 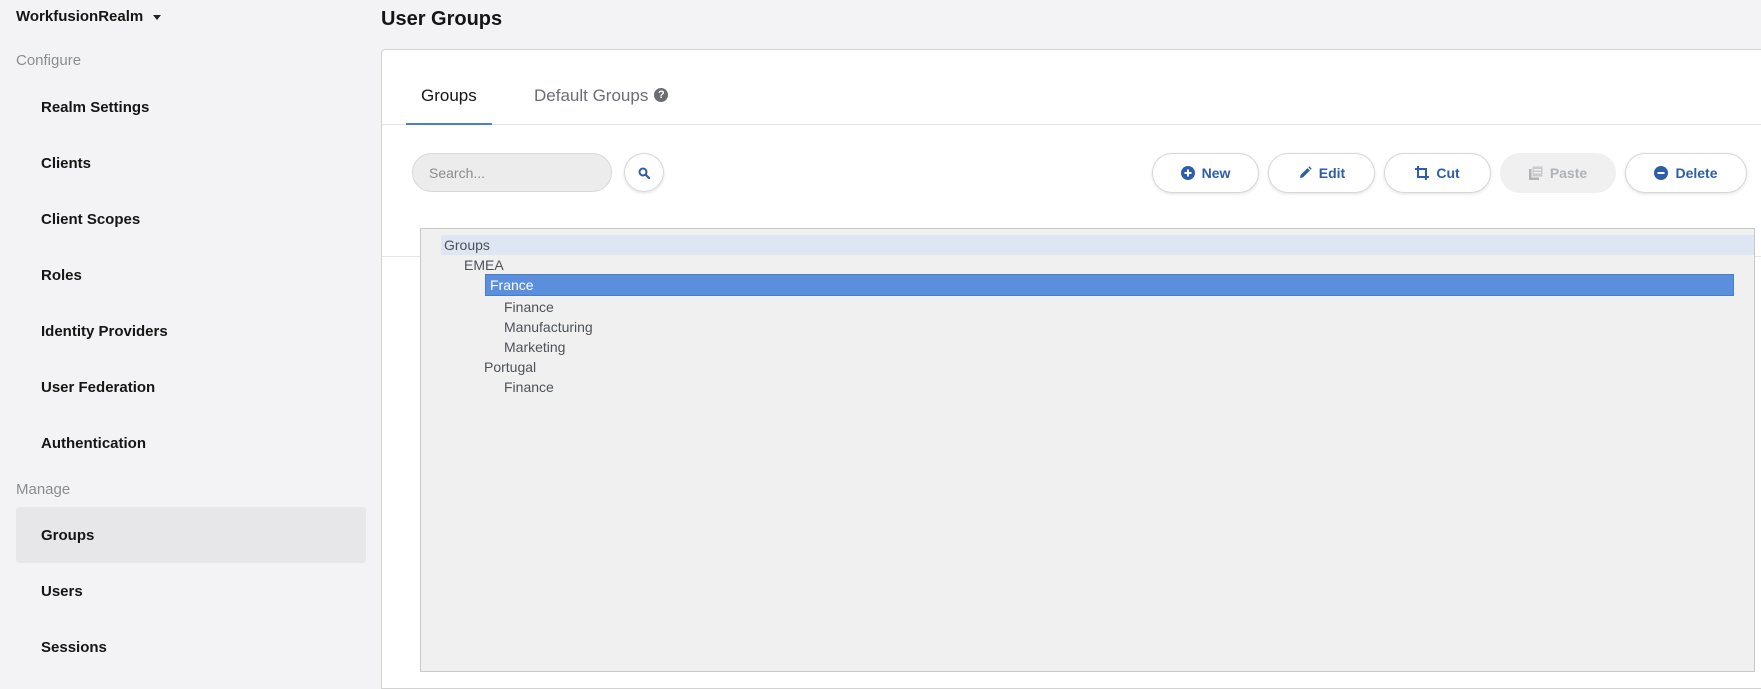 What do you see at coordinates (98, 387) in the screenshot?
I see `sidebar-item-label: User Federation` at bounding box center [98, 387].